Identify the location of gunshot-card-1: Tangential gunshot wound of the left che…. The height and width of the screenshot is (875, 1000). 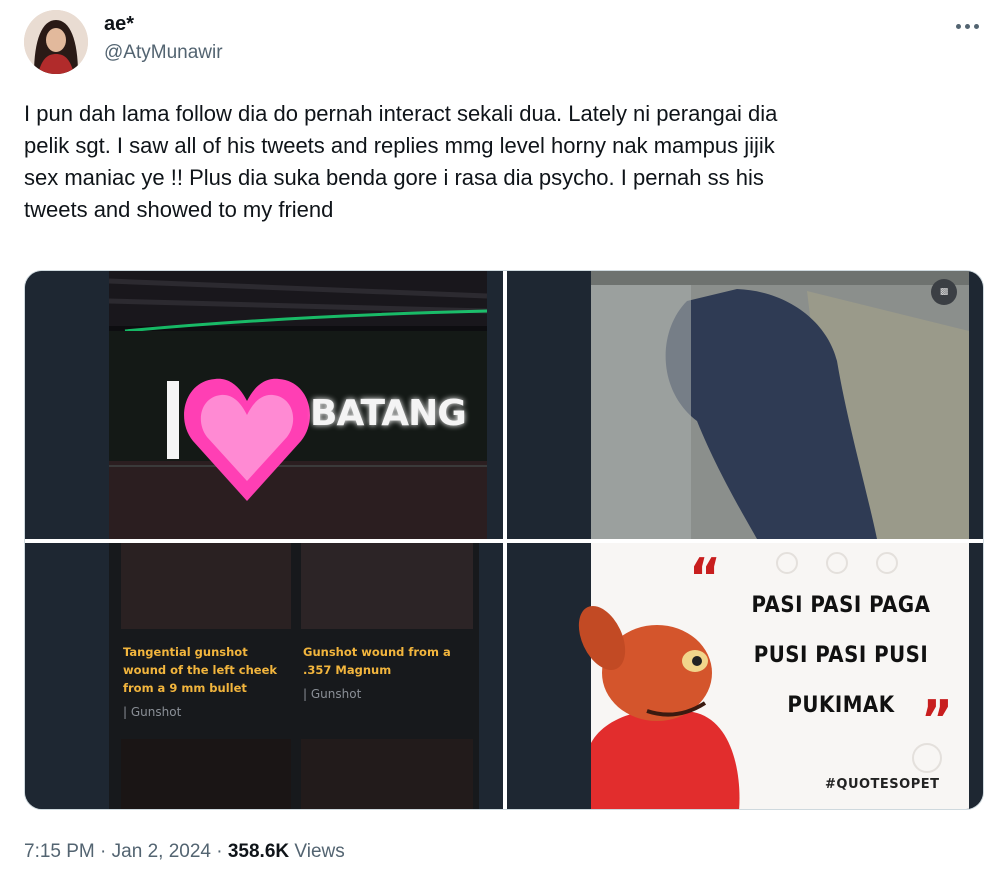
(208, 681).